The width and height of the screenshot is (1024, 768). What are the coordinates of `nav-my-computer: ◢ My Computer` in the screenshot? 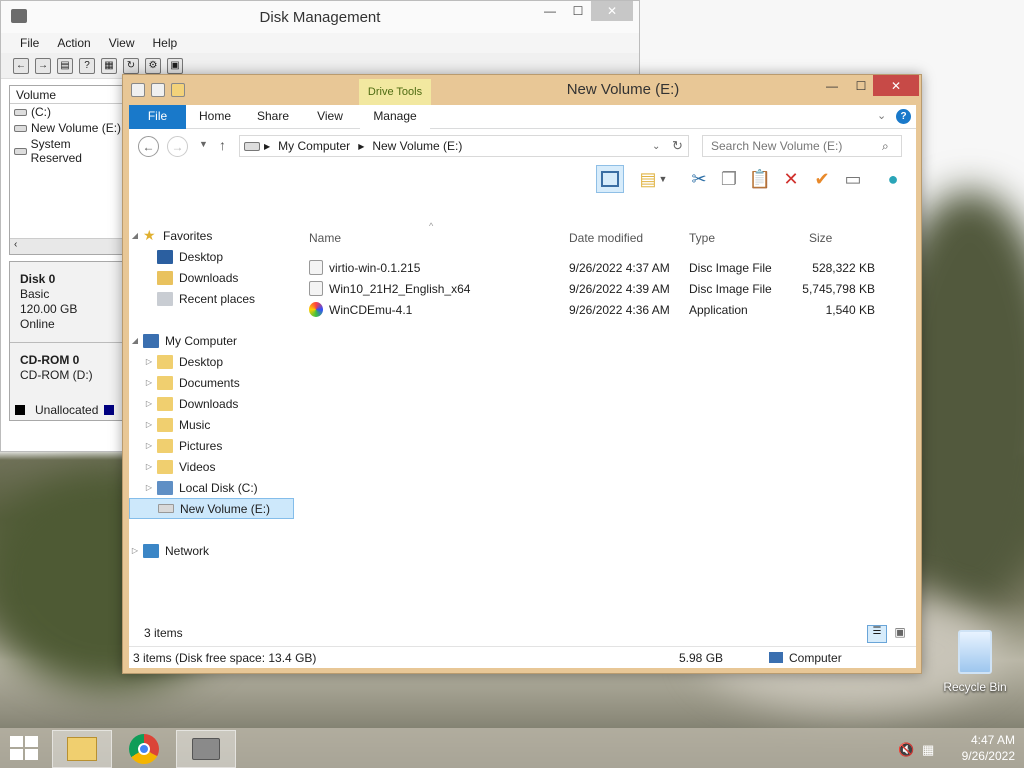 It's located at (211, 340).